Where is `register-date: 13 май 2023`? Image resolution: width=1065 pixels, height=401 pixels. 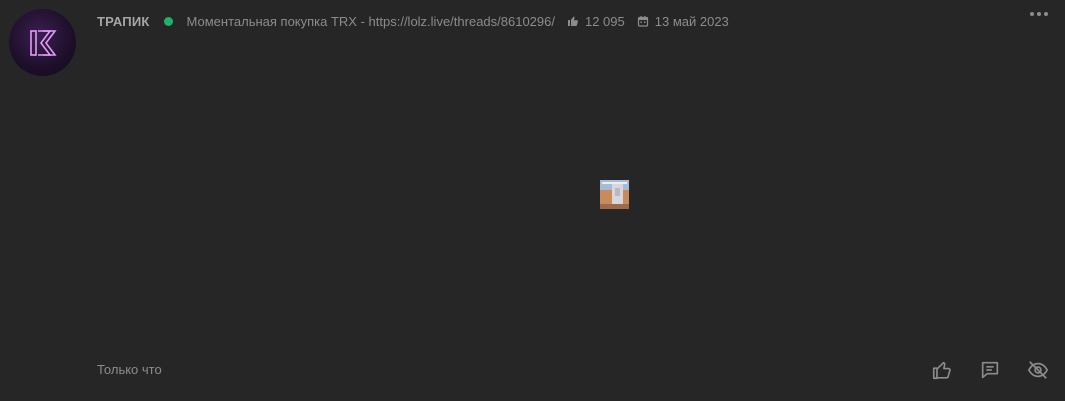
register-date: 13 май 2023 is located at coordinates (691, 21).